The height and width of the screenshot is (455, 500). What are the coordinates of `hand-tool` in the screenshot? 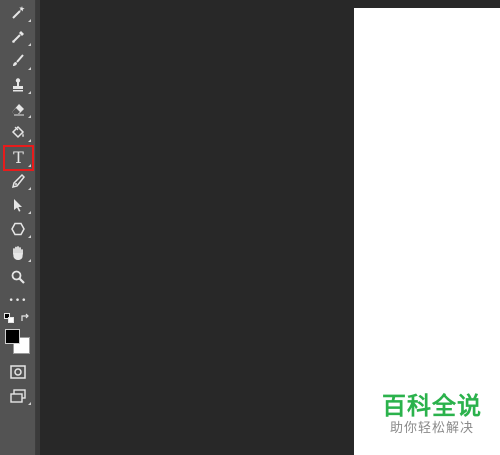 It's located at (18, 253).